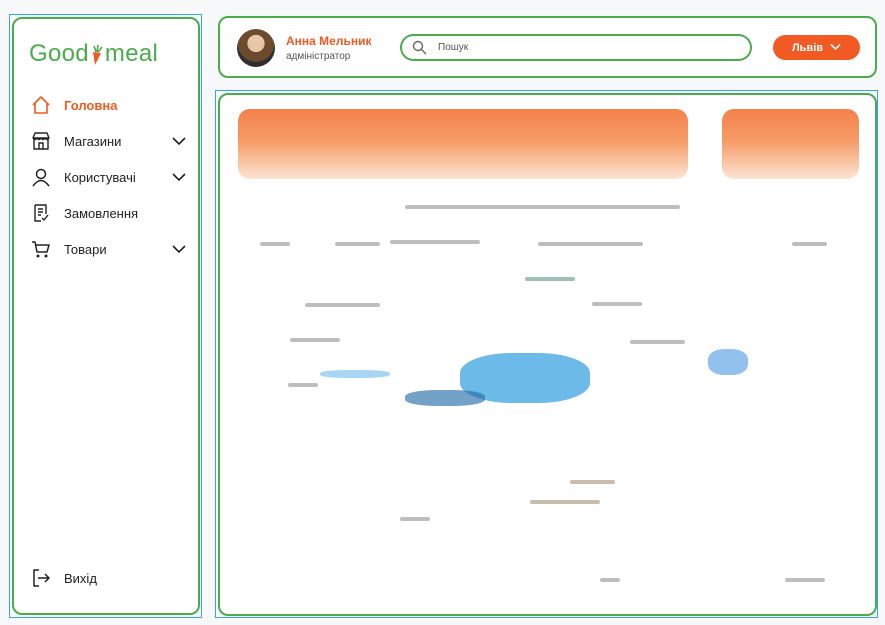  What do you see at coordinates (256, 48) in the screenshot?
I see `avatar` at bounding box center [256, 48].